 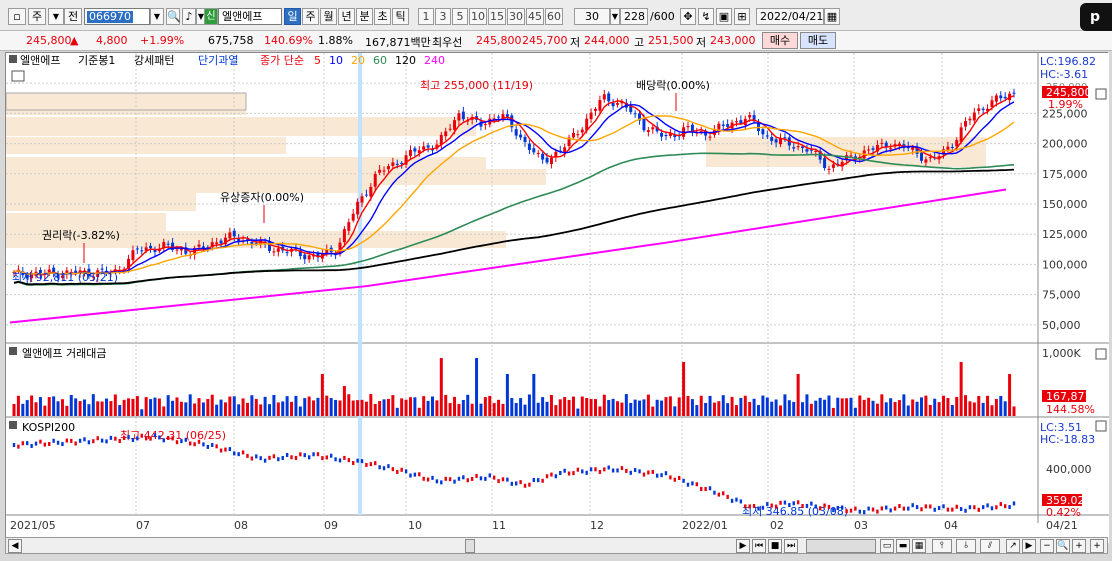 I want to click on interval-1-button: 1, so click(x=426, y=16).